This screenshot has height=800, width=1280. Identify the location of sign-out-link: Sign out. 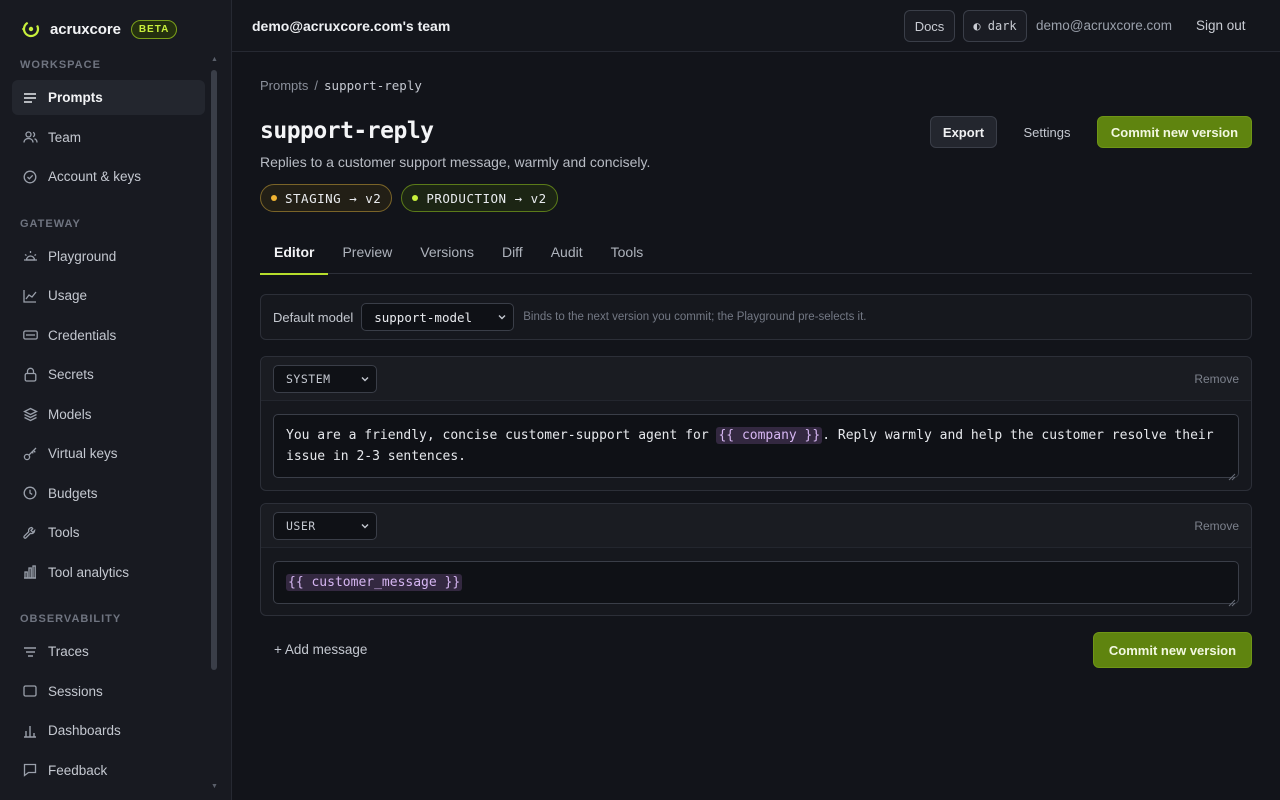
(1221, 25).